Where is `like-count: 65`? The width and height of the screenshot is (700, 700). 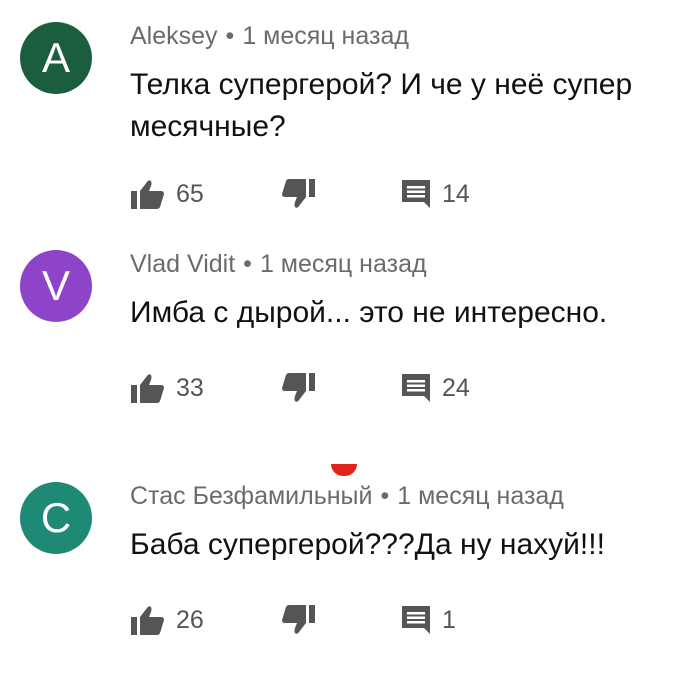 like-count: 65 is located at coordinates (190, 193).